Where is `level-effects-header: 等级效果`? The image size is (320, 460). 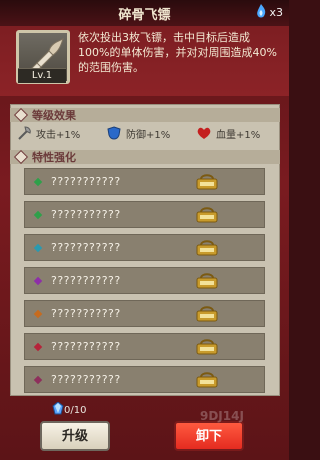 level-effects-header: 等级效果 is located at coordinates (145, 115).